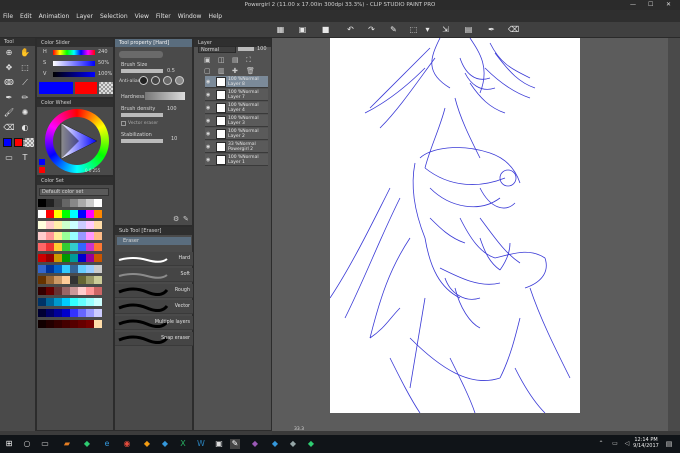  Describe the element at coordinates (29, 142) in the screenshot. I see `transparent-swatch` at that location.